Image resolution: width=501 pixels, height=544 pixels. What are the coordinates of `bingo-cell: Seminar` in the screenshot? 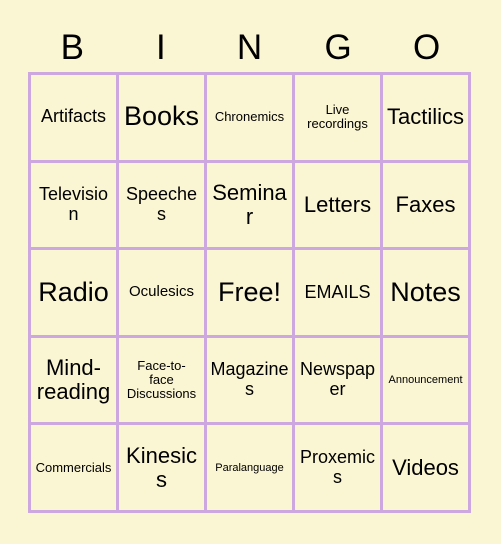 It's located at (251, 206).